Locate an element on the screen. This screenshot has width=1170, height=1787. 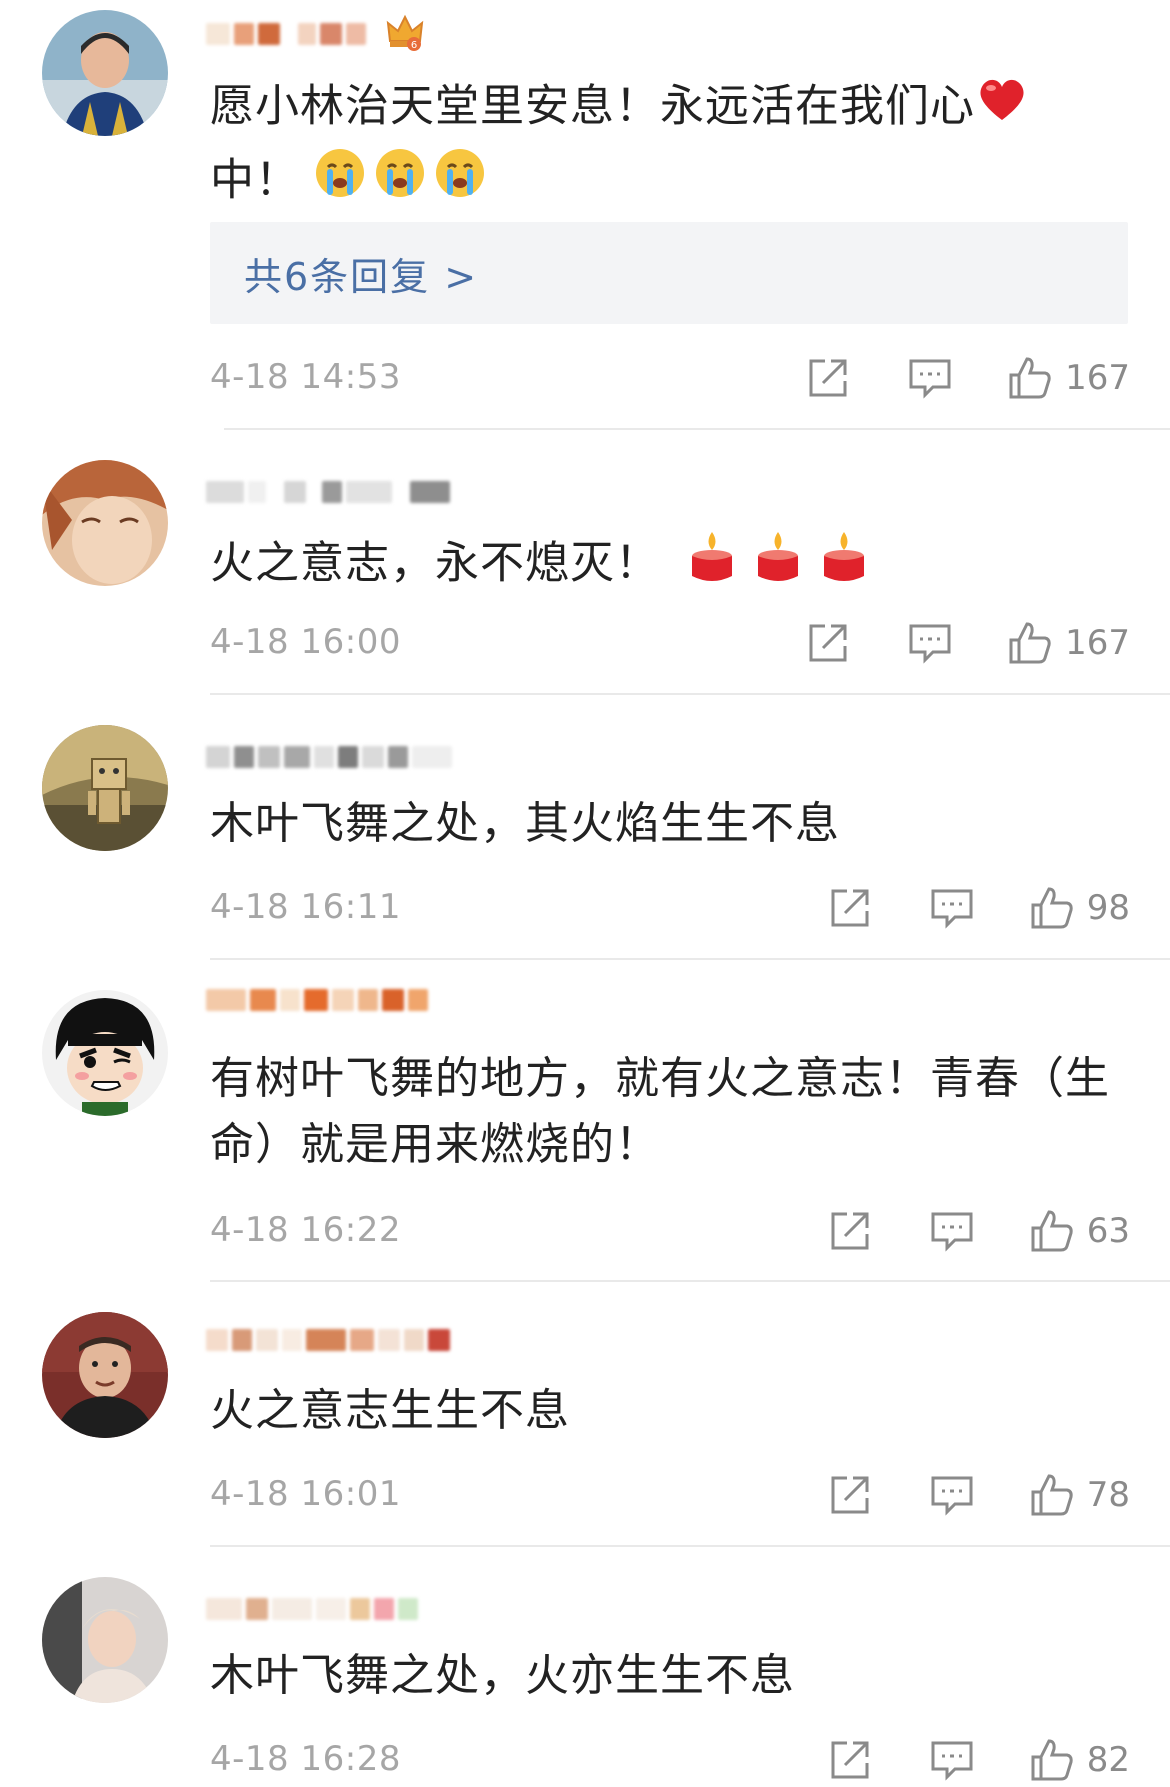
comment-item: 火之意志，永不熄灭！ 4-18 16:00 167 is located at coordinates (585, 562).